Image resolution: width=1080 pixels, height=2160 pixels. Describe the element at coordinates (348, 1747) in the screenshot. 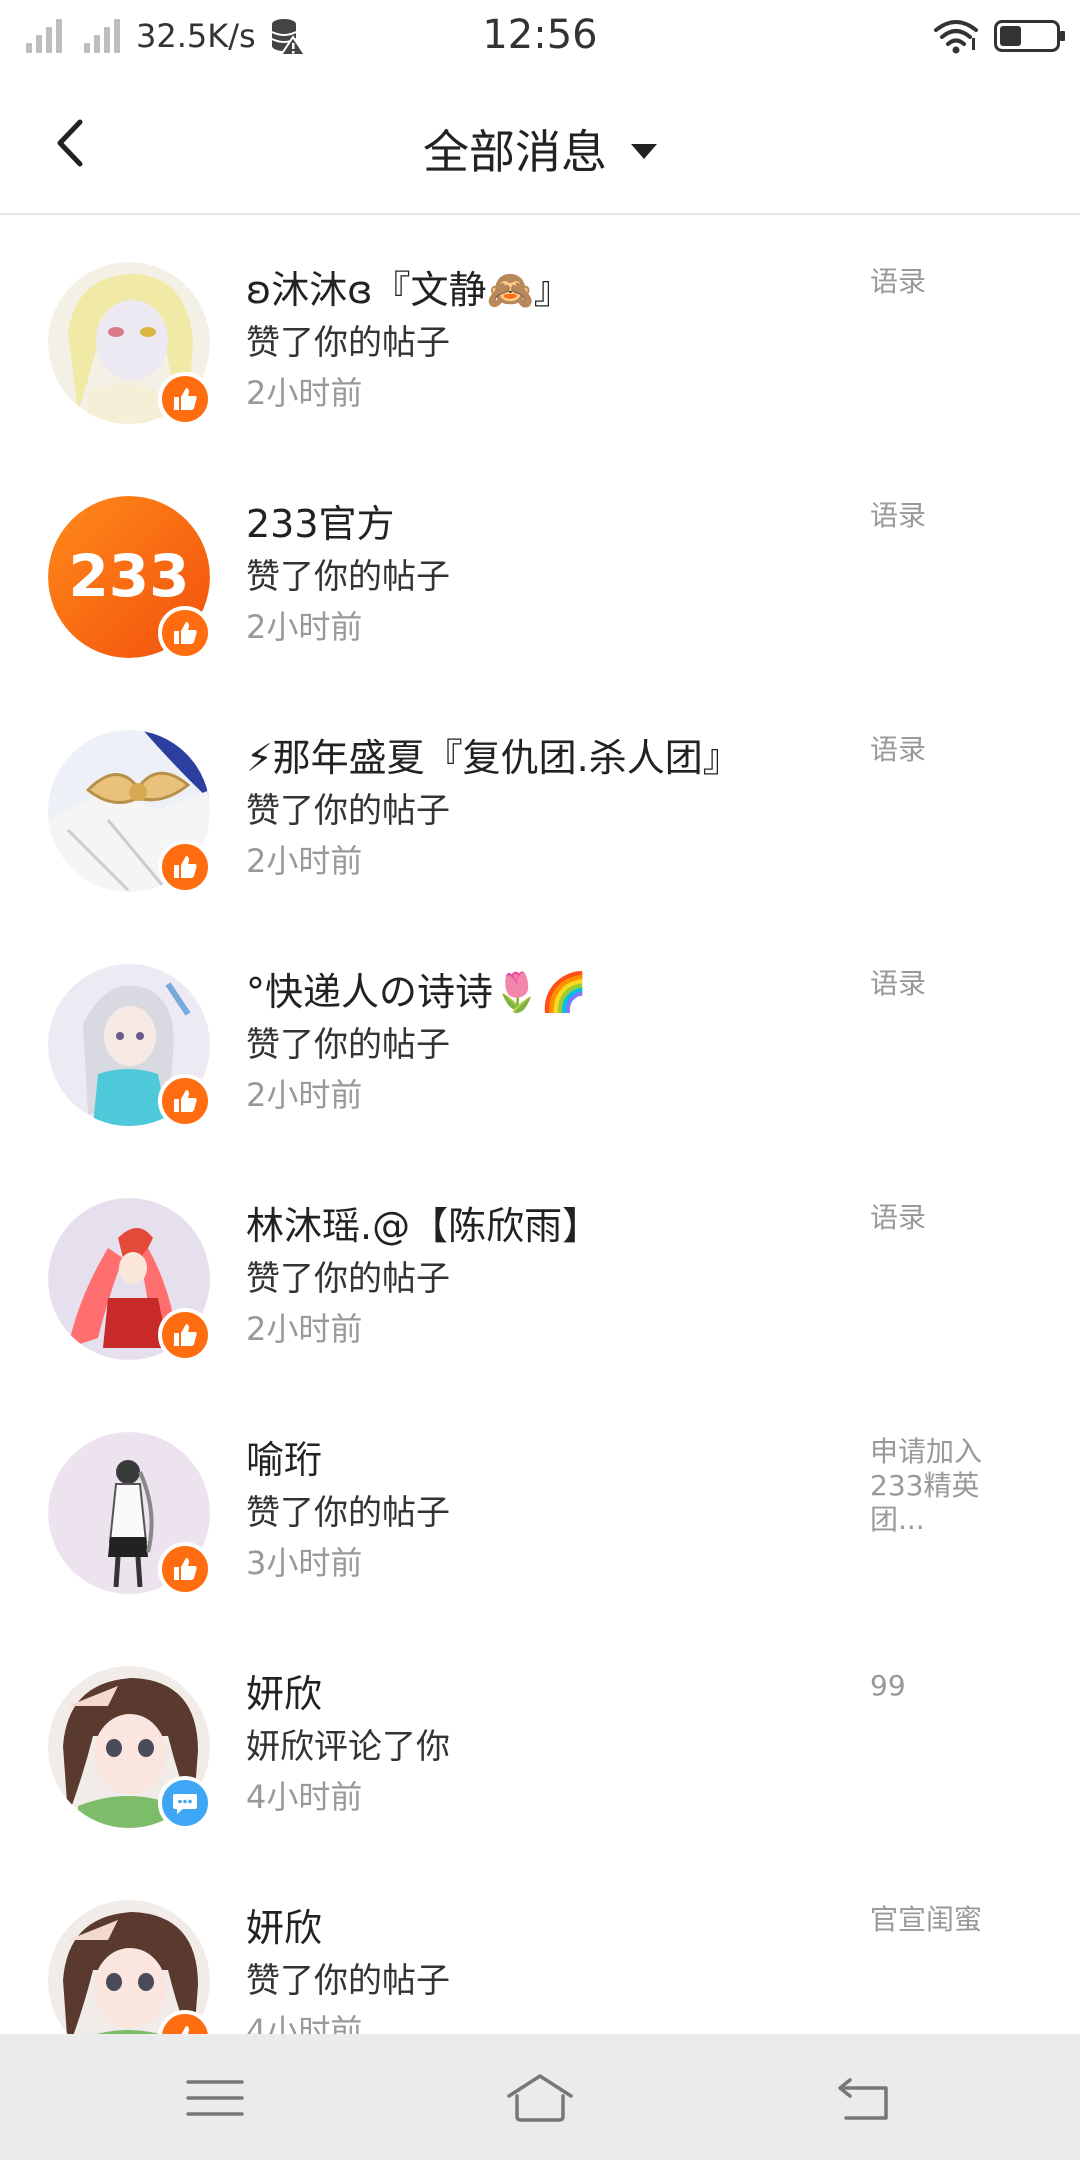

I see `message-action: 妍欣评论了你` at that location.